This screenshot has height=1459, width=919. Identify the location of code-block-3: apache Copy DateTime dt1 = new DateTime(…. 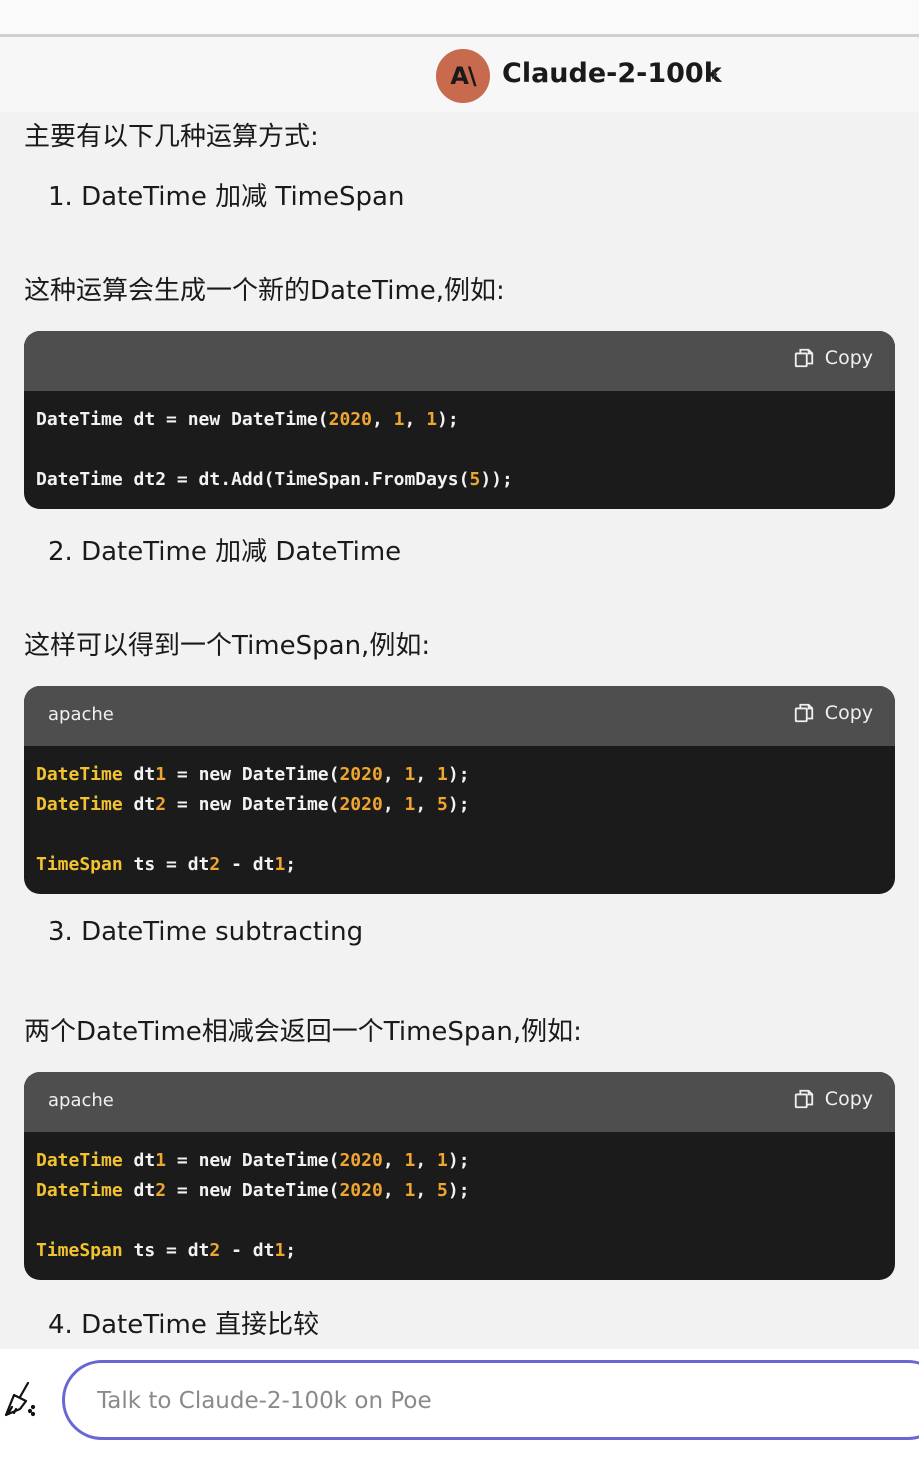
(459, 1176).